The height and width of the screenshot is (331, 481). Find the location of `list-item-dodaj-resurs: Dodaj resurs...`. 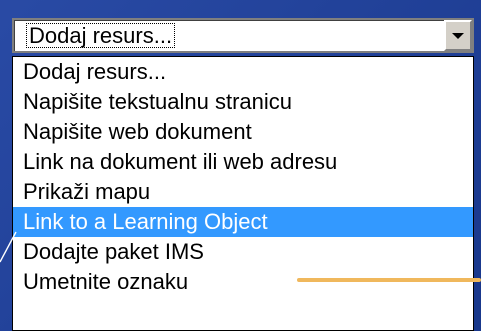

list-item-dodaj-resurs: Dodaj resurs... is located at coordinates (243, 72).